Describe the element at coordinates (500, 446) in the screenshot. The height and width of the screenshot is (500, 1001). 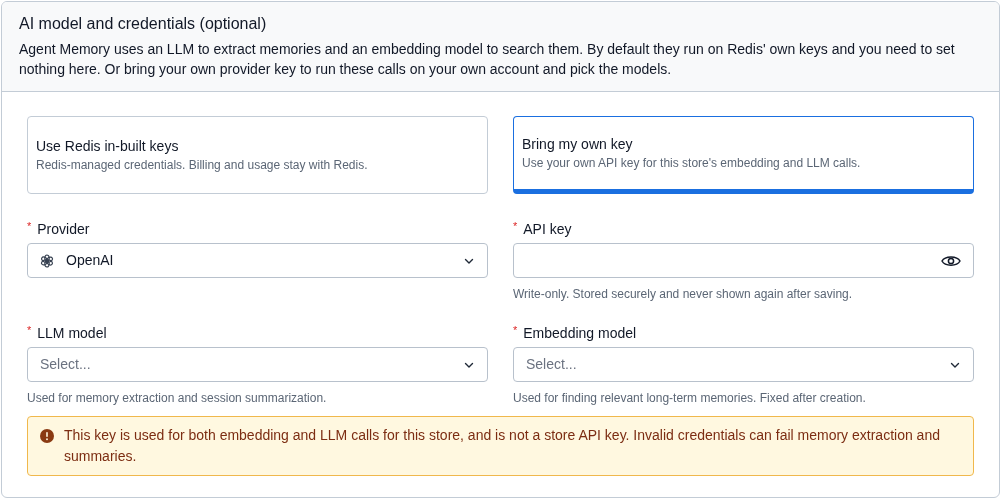
I see `warning-alert: This key is used for both embedding and LLM calls for this store, and is not a store API key. Invalid credentials can fail memory extraction and summaries.` at that location.